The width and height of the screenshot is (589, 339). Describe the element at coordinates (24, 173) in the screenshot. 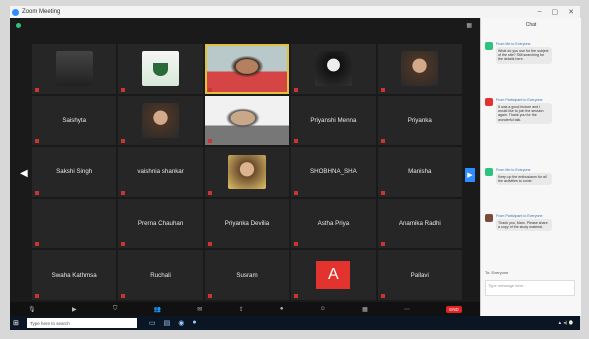

I see `previous-page-icon: ◀` at that location.